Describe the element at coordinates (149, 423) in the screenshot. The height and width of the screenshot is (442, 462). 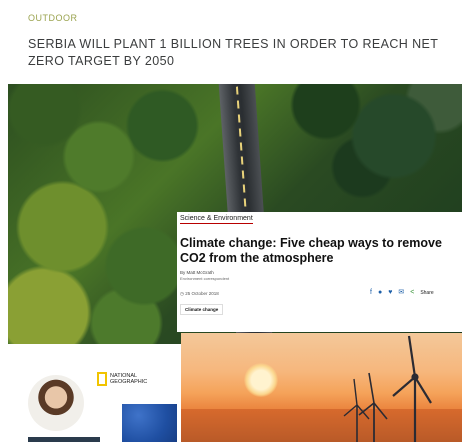
I see `blue-thumbnail` at that location.